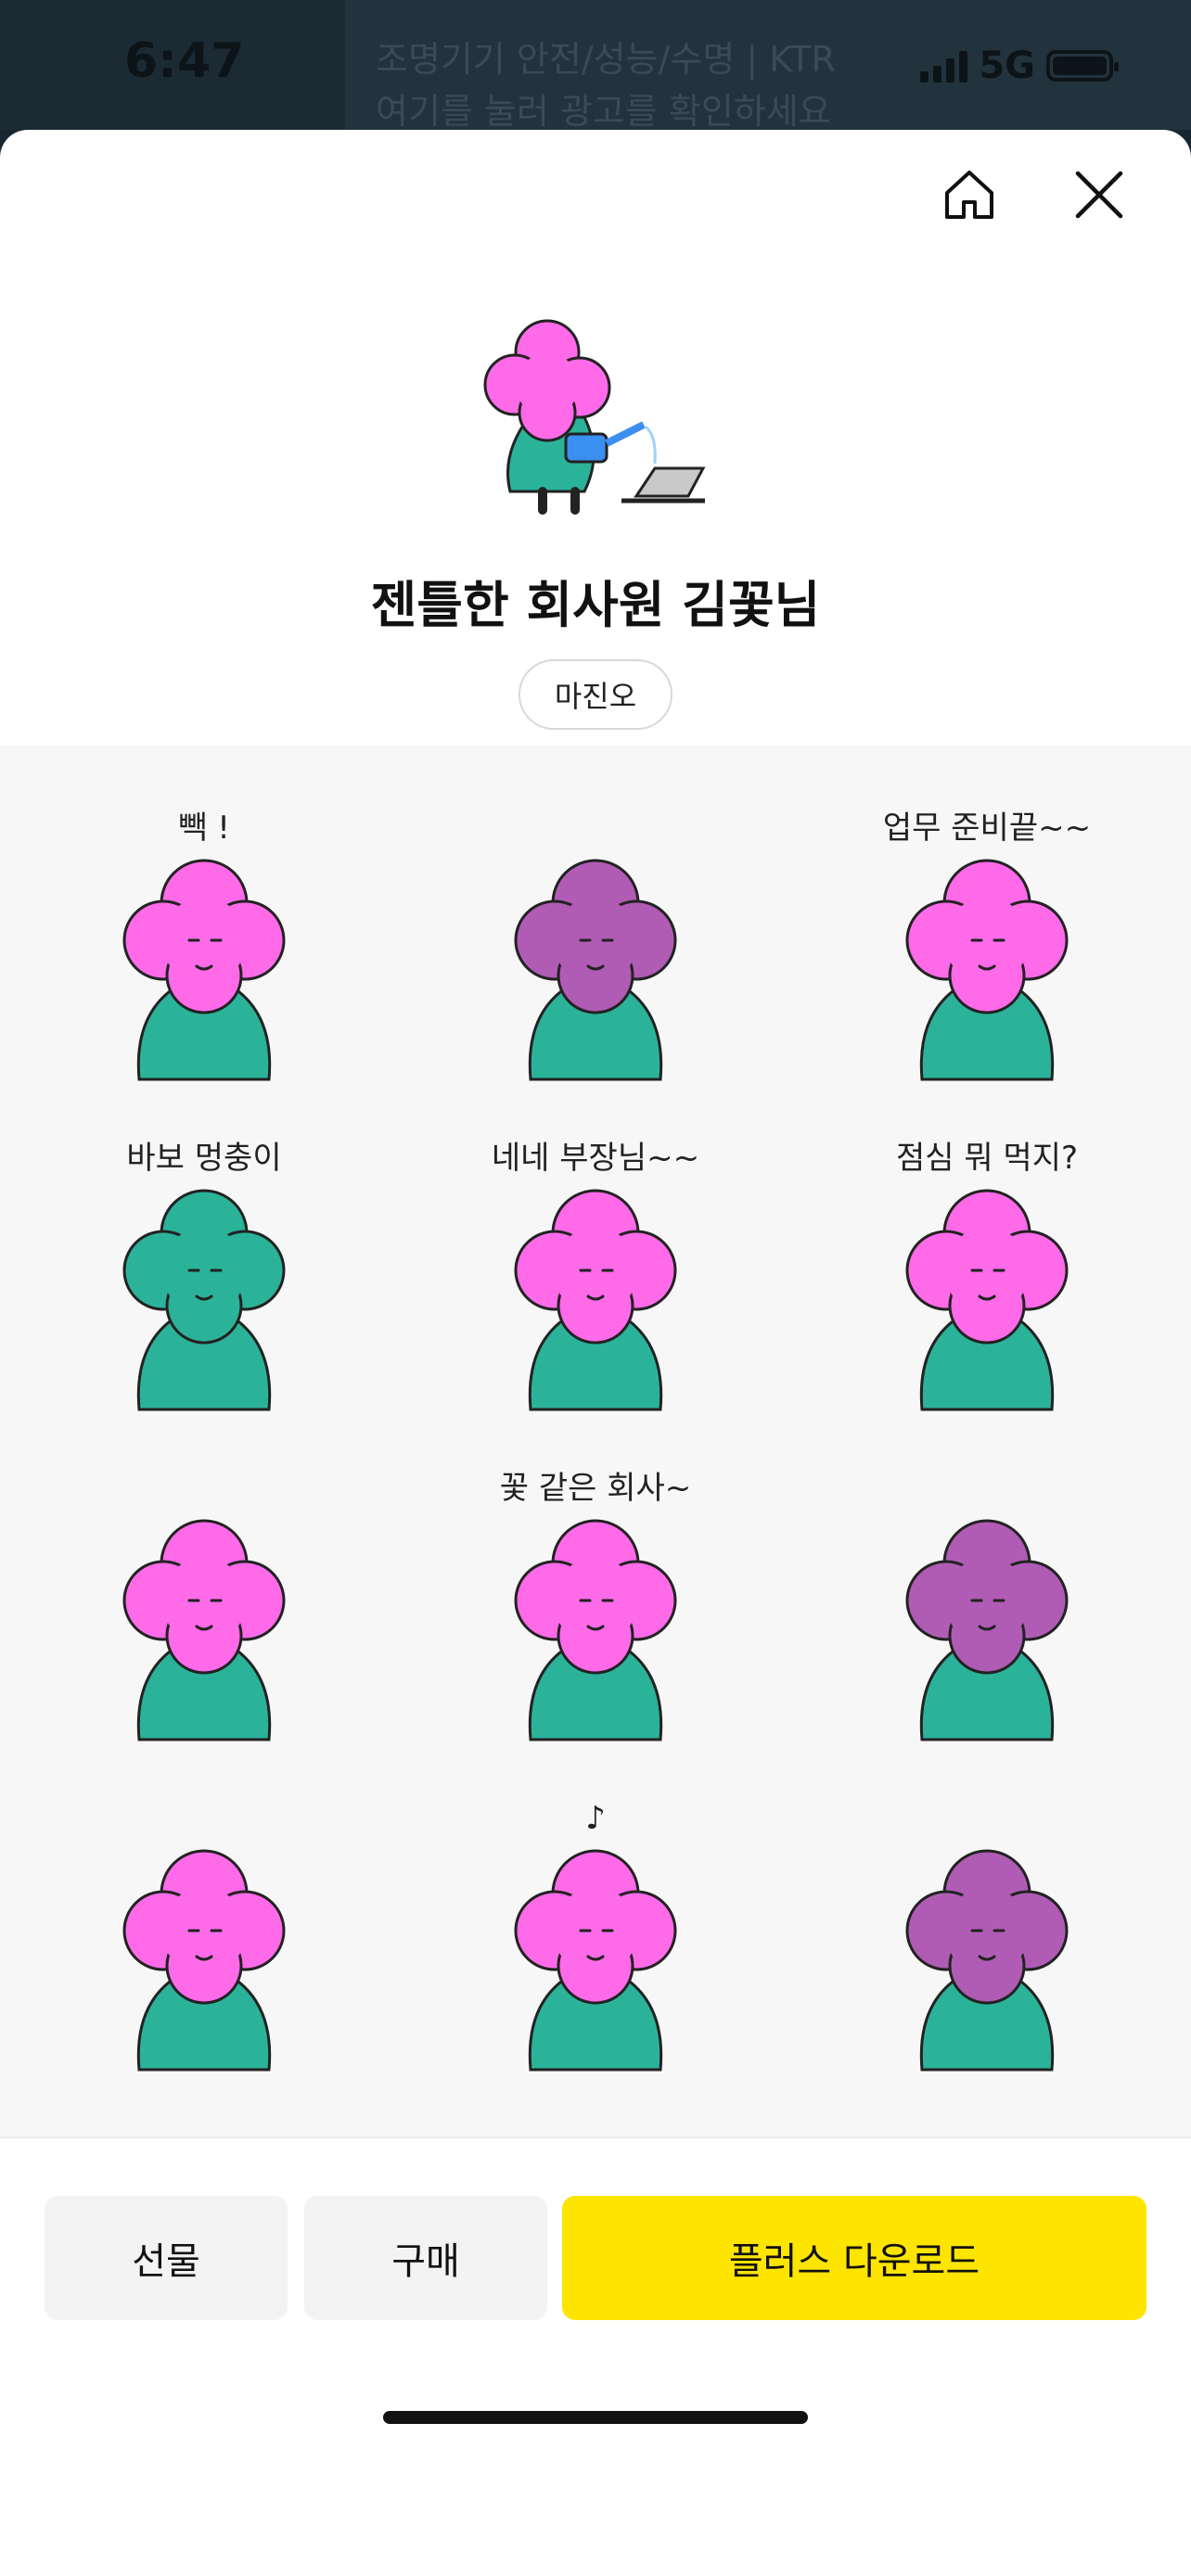  What do you see at coordinates (606, 85) in the screenshot?
I see `ad-banner-text: 조명기기 안전/성능/수명 | KTR 여기를 눌러 광고를 확인하세요` at bounding box center [606, 85].